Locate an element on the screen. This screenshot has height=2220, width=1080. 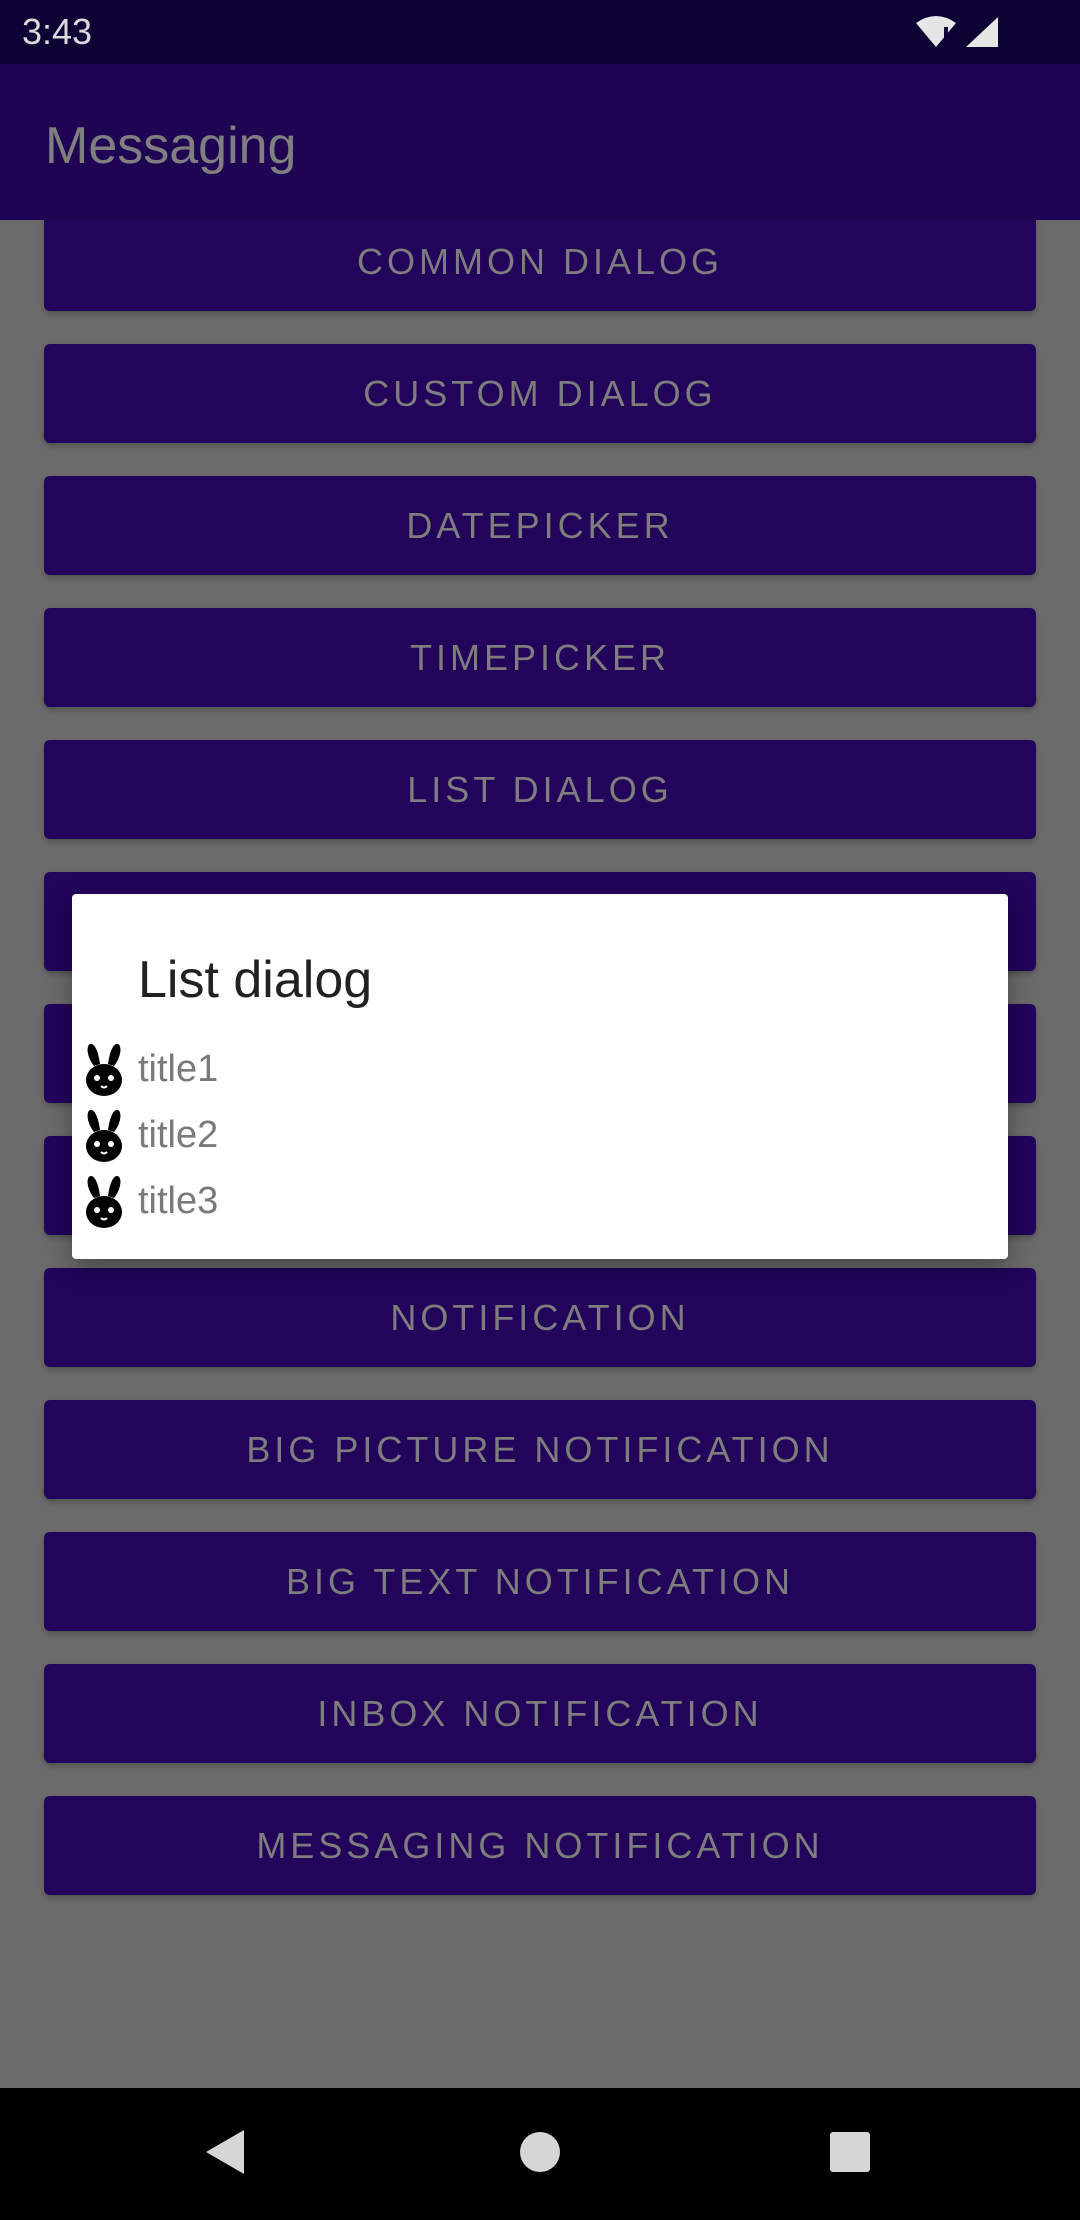
dialog-item-title3: title3 is located at coordinates (540, 1201).